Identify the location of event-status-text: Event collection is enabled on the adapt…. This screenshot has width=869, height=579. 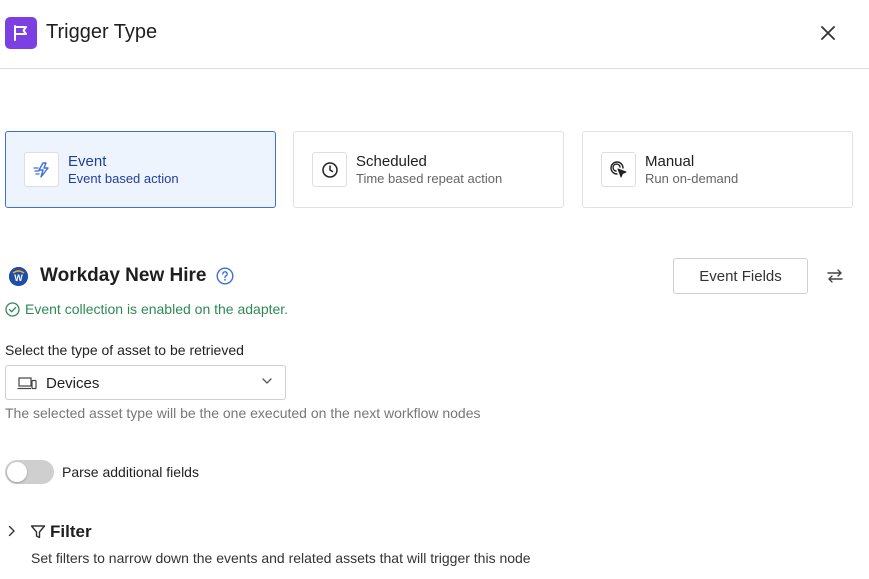
(157, 309).